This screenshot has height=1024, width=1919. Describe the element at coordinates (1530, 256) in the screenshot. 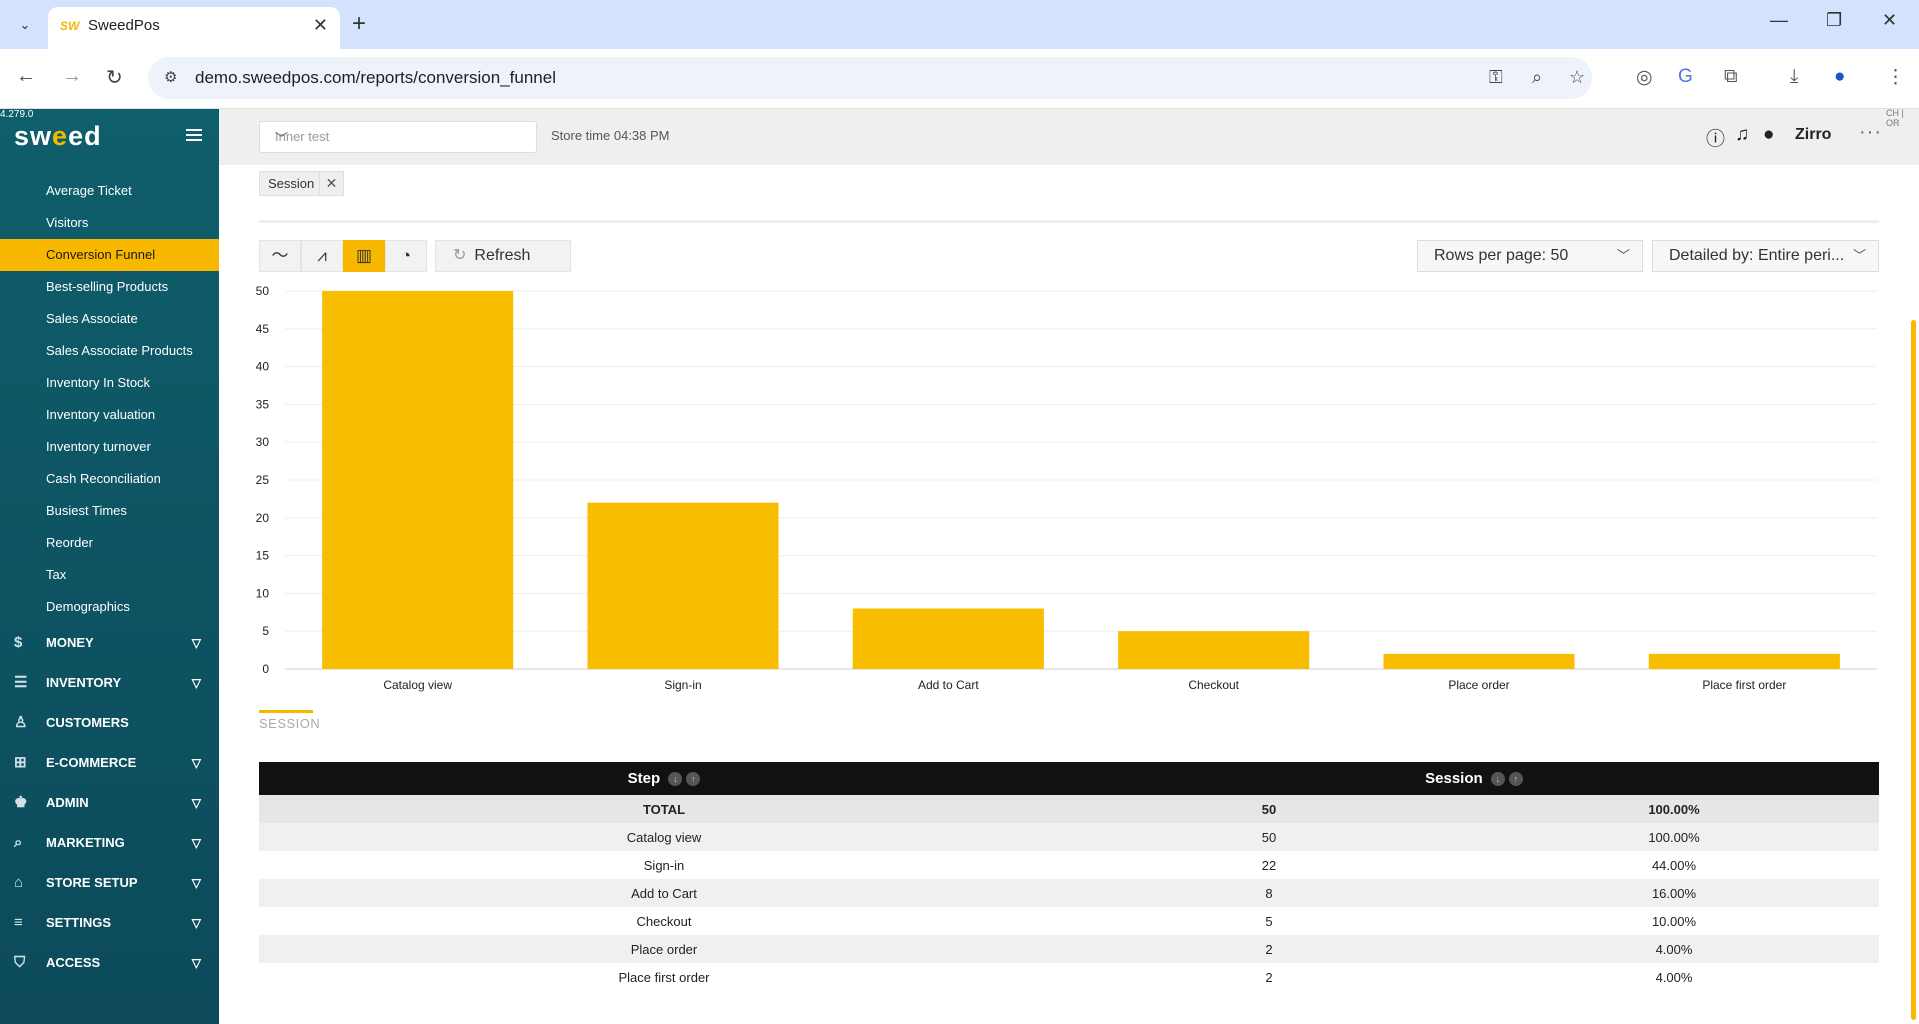

I see `rows-per-page-select: Rows per page: 50 ﹀` at that location.